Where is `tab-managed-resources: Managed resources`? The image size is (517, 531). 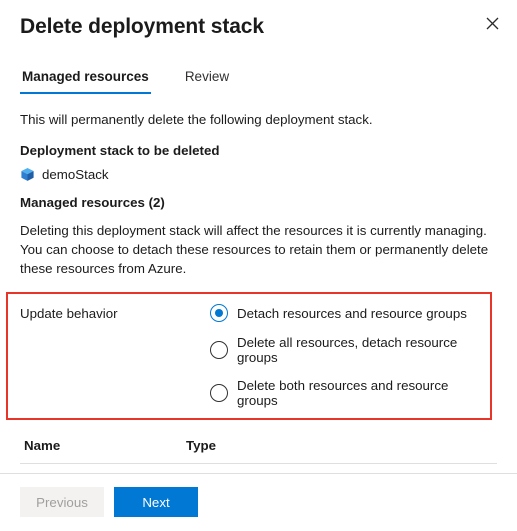
tab-managed-resources: Managed resources is located at coordinates (85, 81).